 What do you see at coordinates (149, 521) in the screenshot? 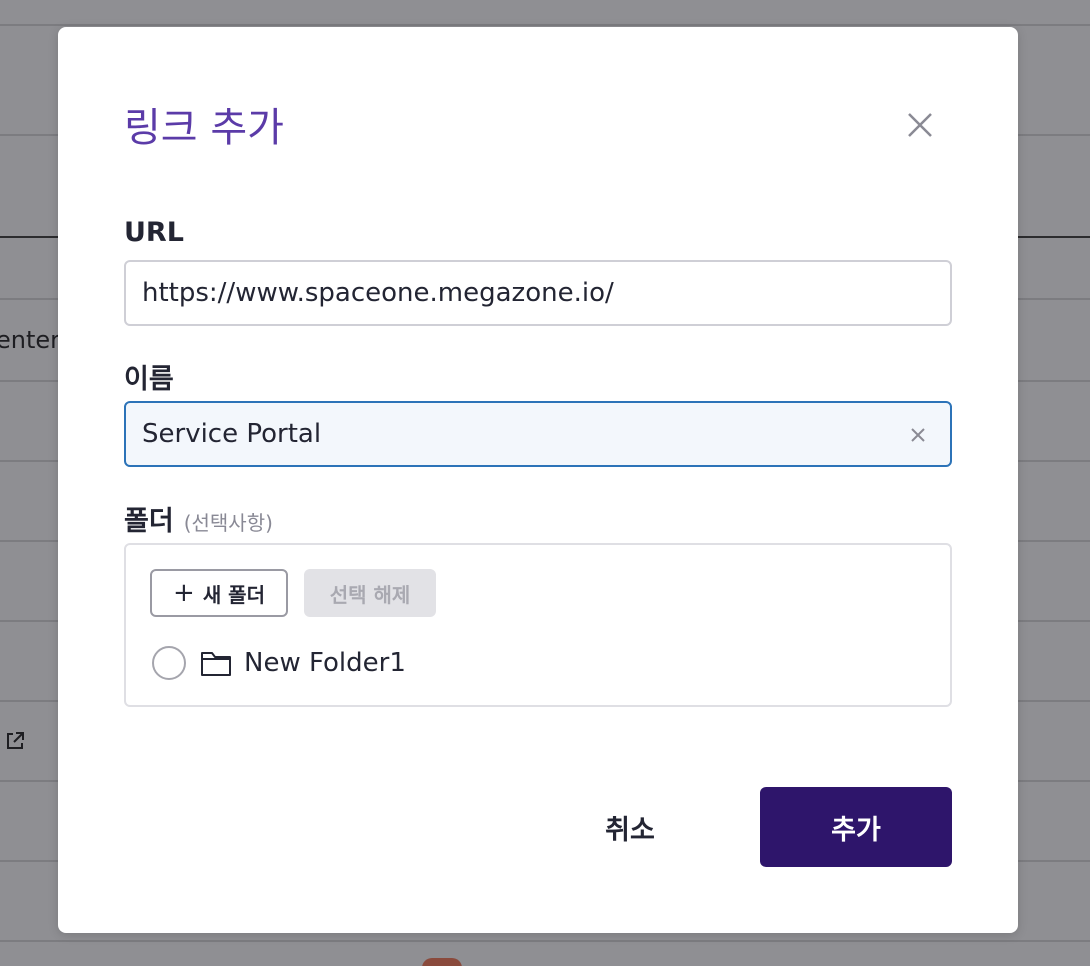
I see `folder-label-text: 폴더` at bounding box center [149, 521].